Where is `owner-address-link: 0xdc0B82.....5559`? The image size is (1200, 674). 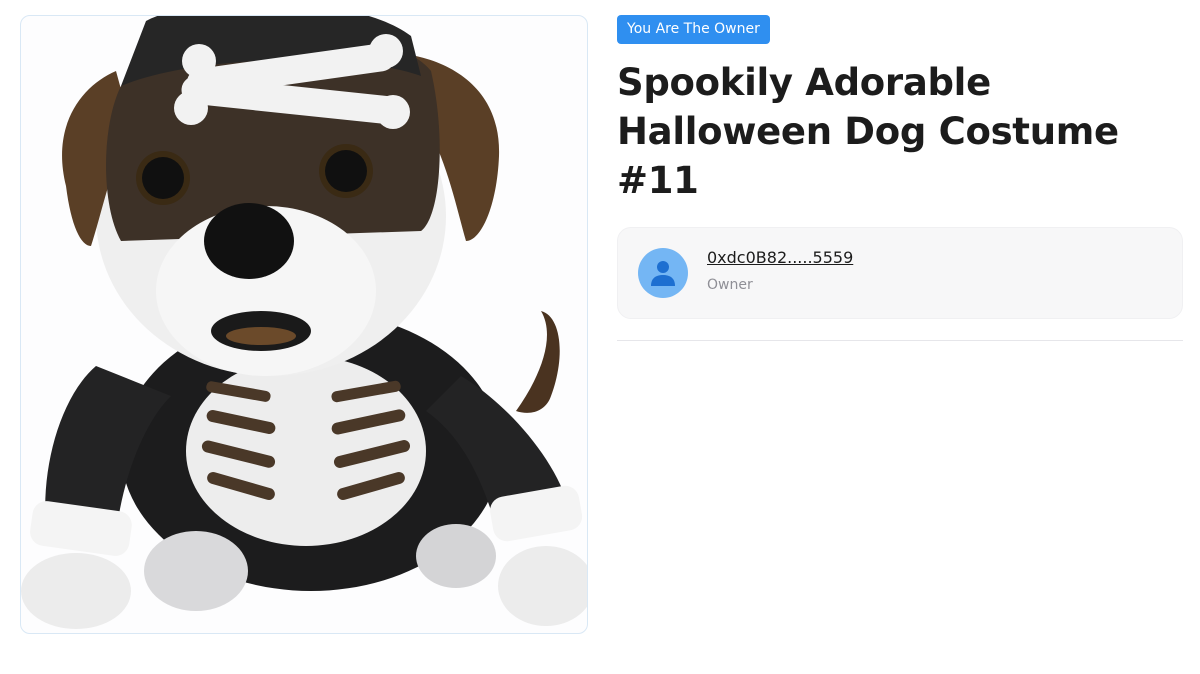
owner-address-link: 0xdc0B82.....5559 is located at coordinates (780, 257).